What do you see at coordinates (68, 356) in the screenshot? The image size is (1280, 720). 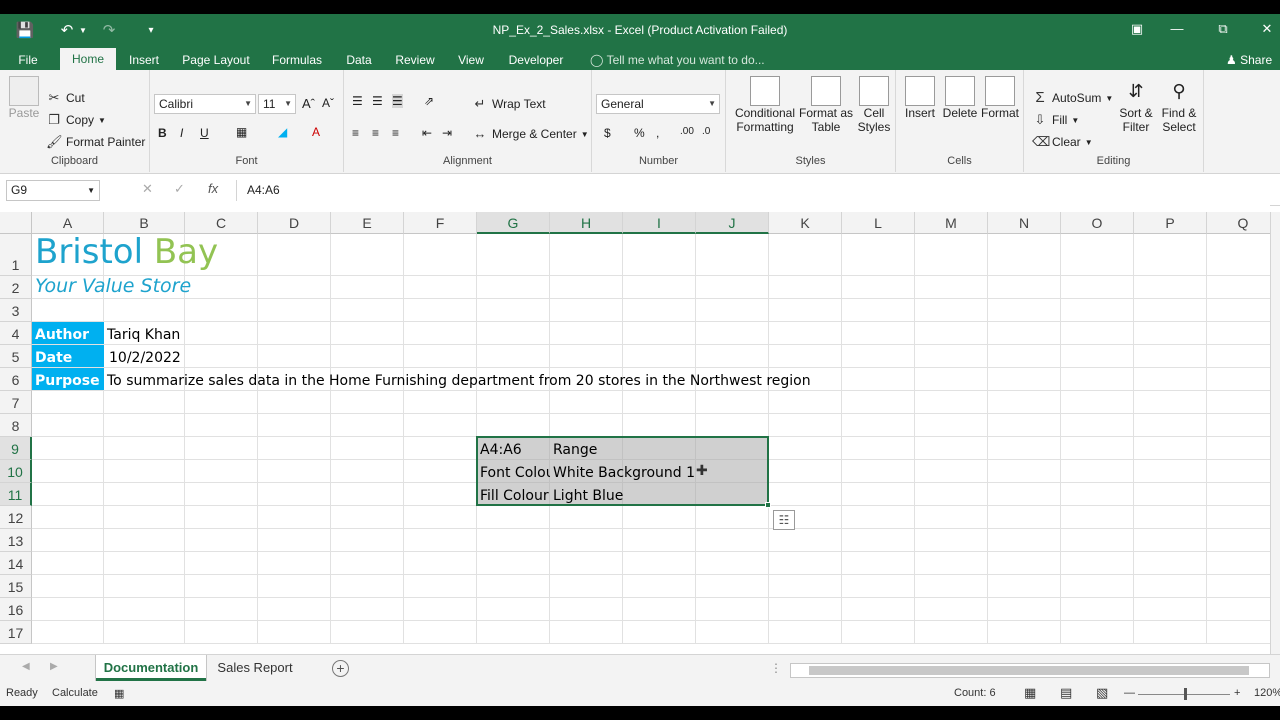 I see `cell-a5-date-label: Date` at bounding box center [68, 356].